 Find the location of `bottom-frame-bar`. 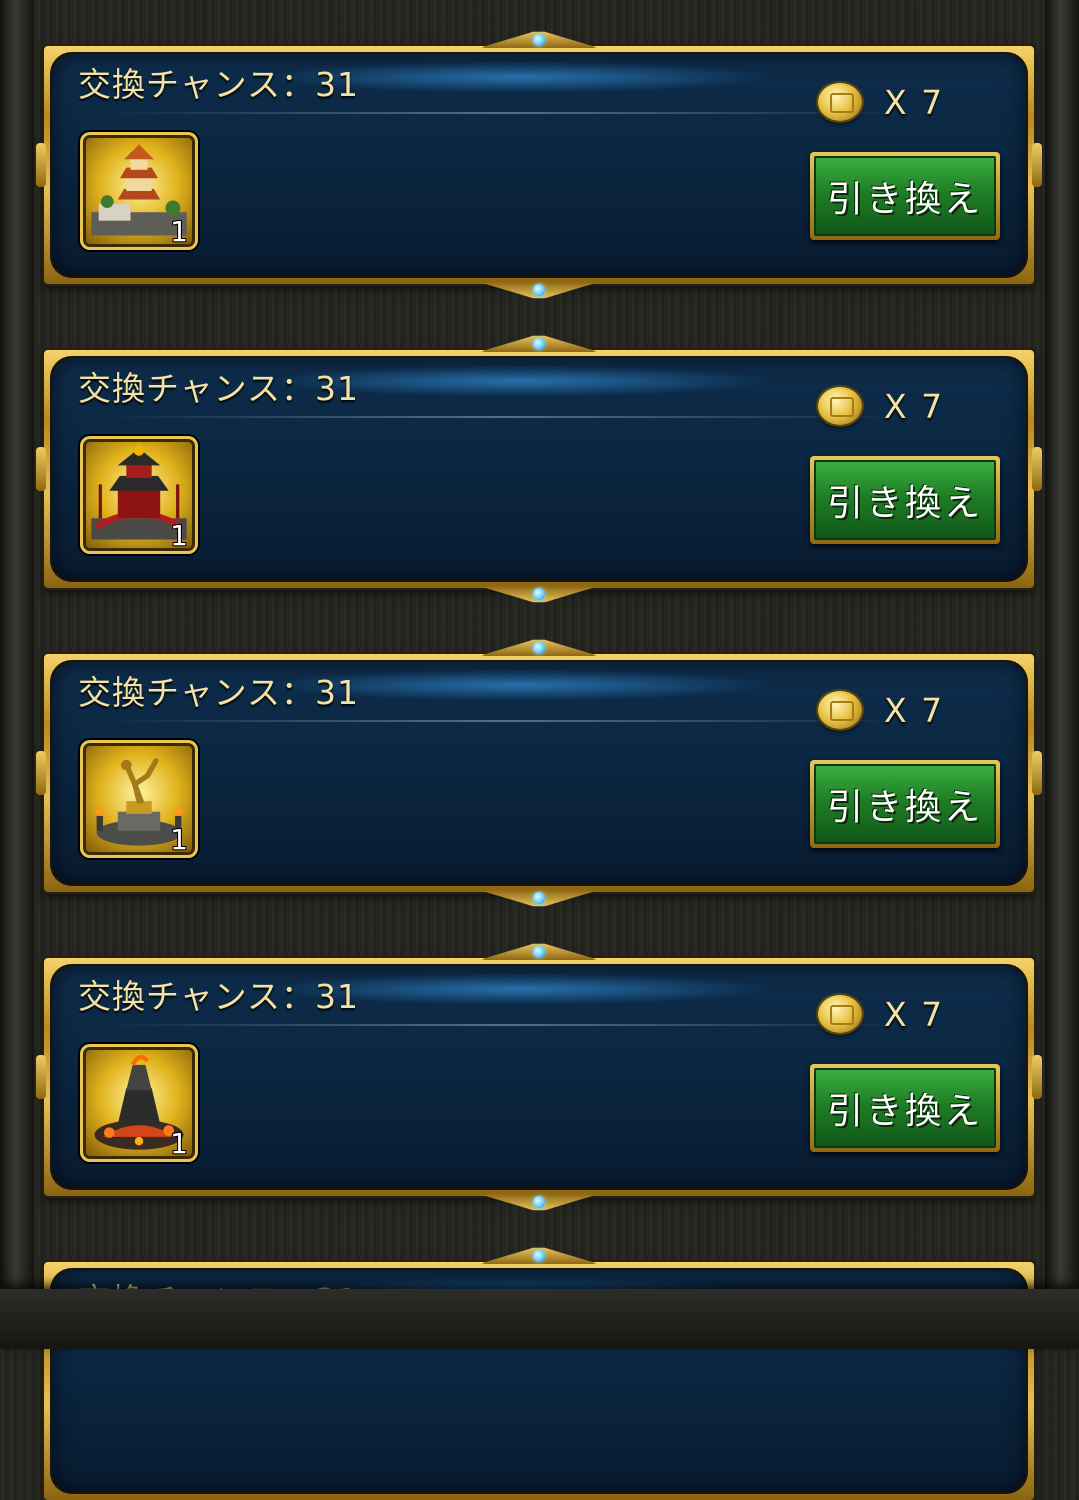

bottom-frame-bar is located at coordinates (539, 1319).